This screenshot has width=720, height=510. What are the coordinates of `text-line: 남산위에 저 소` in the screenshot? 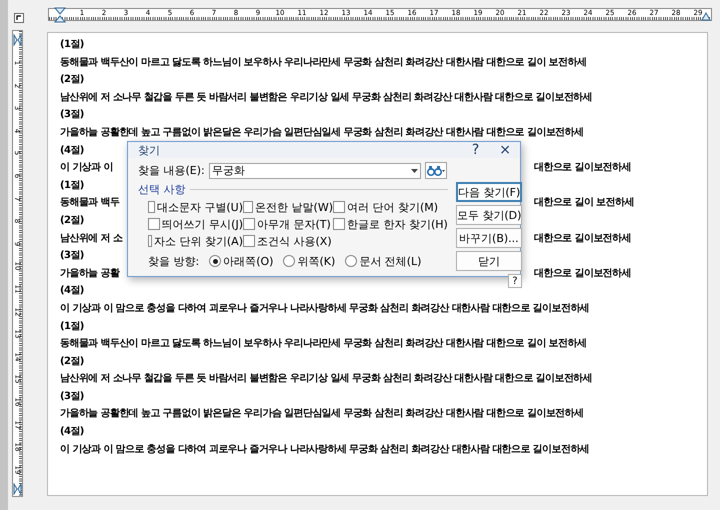 It's located at (91, 239).